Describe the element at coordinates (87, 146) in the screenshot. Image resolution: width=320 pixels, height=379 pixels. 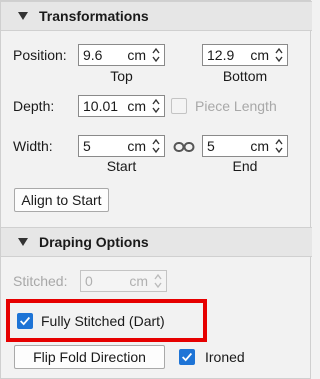
I see `width-start-value: 5` at that location.